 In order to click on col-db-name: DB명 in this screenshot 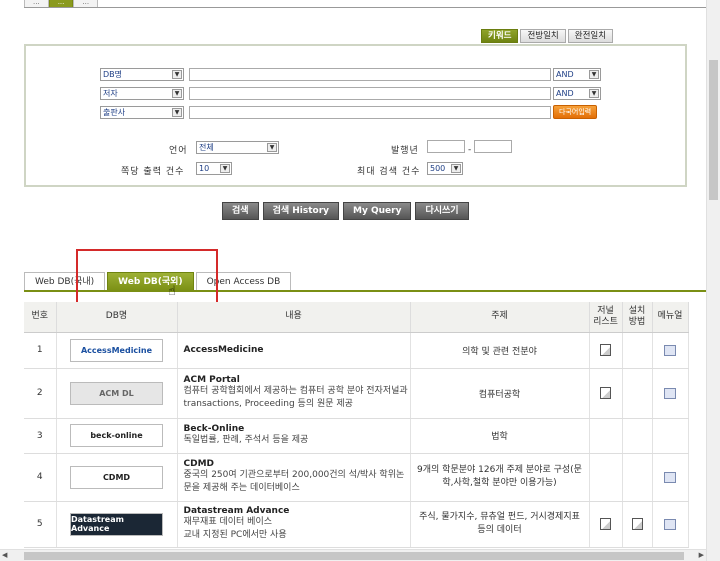, I will do `click(117, 317)`.